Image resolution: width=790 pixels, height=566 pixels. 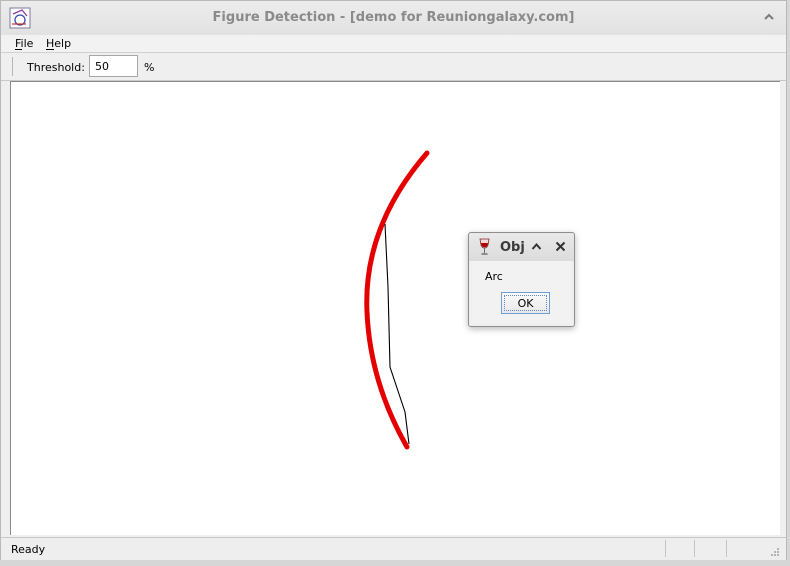 I want to click on menu-help-mnemonic-underline, so click(x=50, y=49).